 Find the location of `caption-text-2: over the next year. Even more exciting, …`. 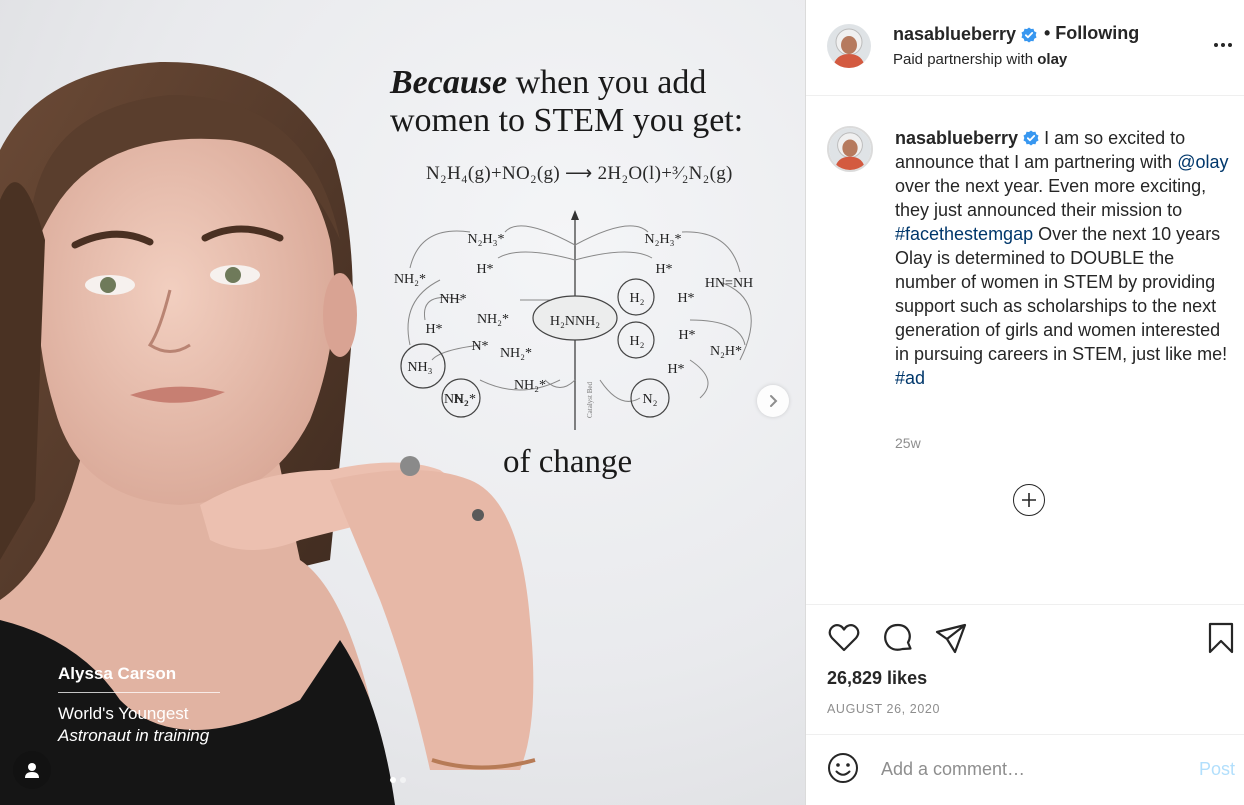

caption-text-2: over the next year. Even more exciting, … is located at coordinates (1051, 198).